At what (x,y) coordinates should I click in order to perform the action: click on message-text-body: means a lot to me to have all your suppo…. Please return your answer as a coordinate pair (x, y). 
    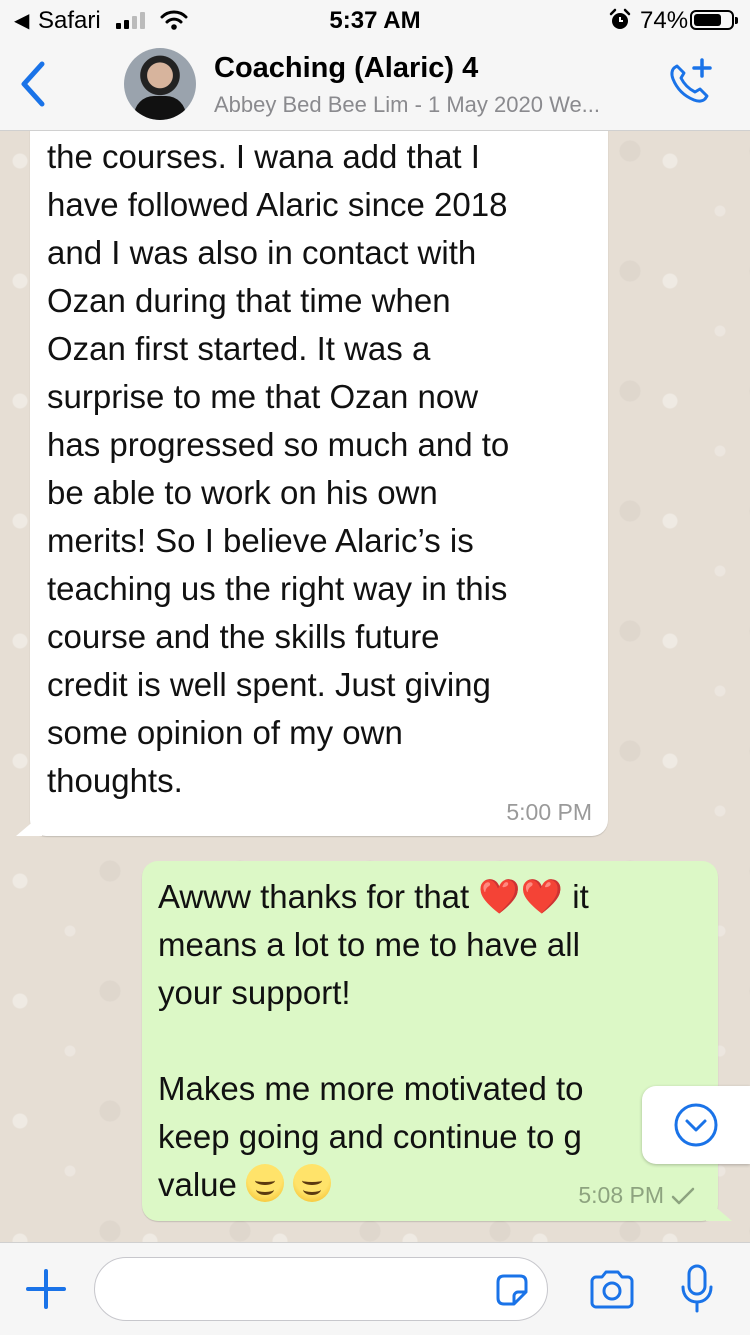
    Looking at the image, I should click on (371, 1040).